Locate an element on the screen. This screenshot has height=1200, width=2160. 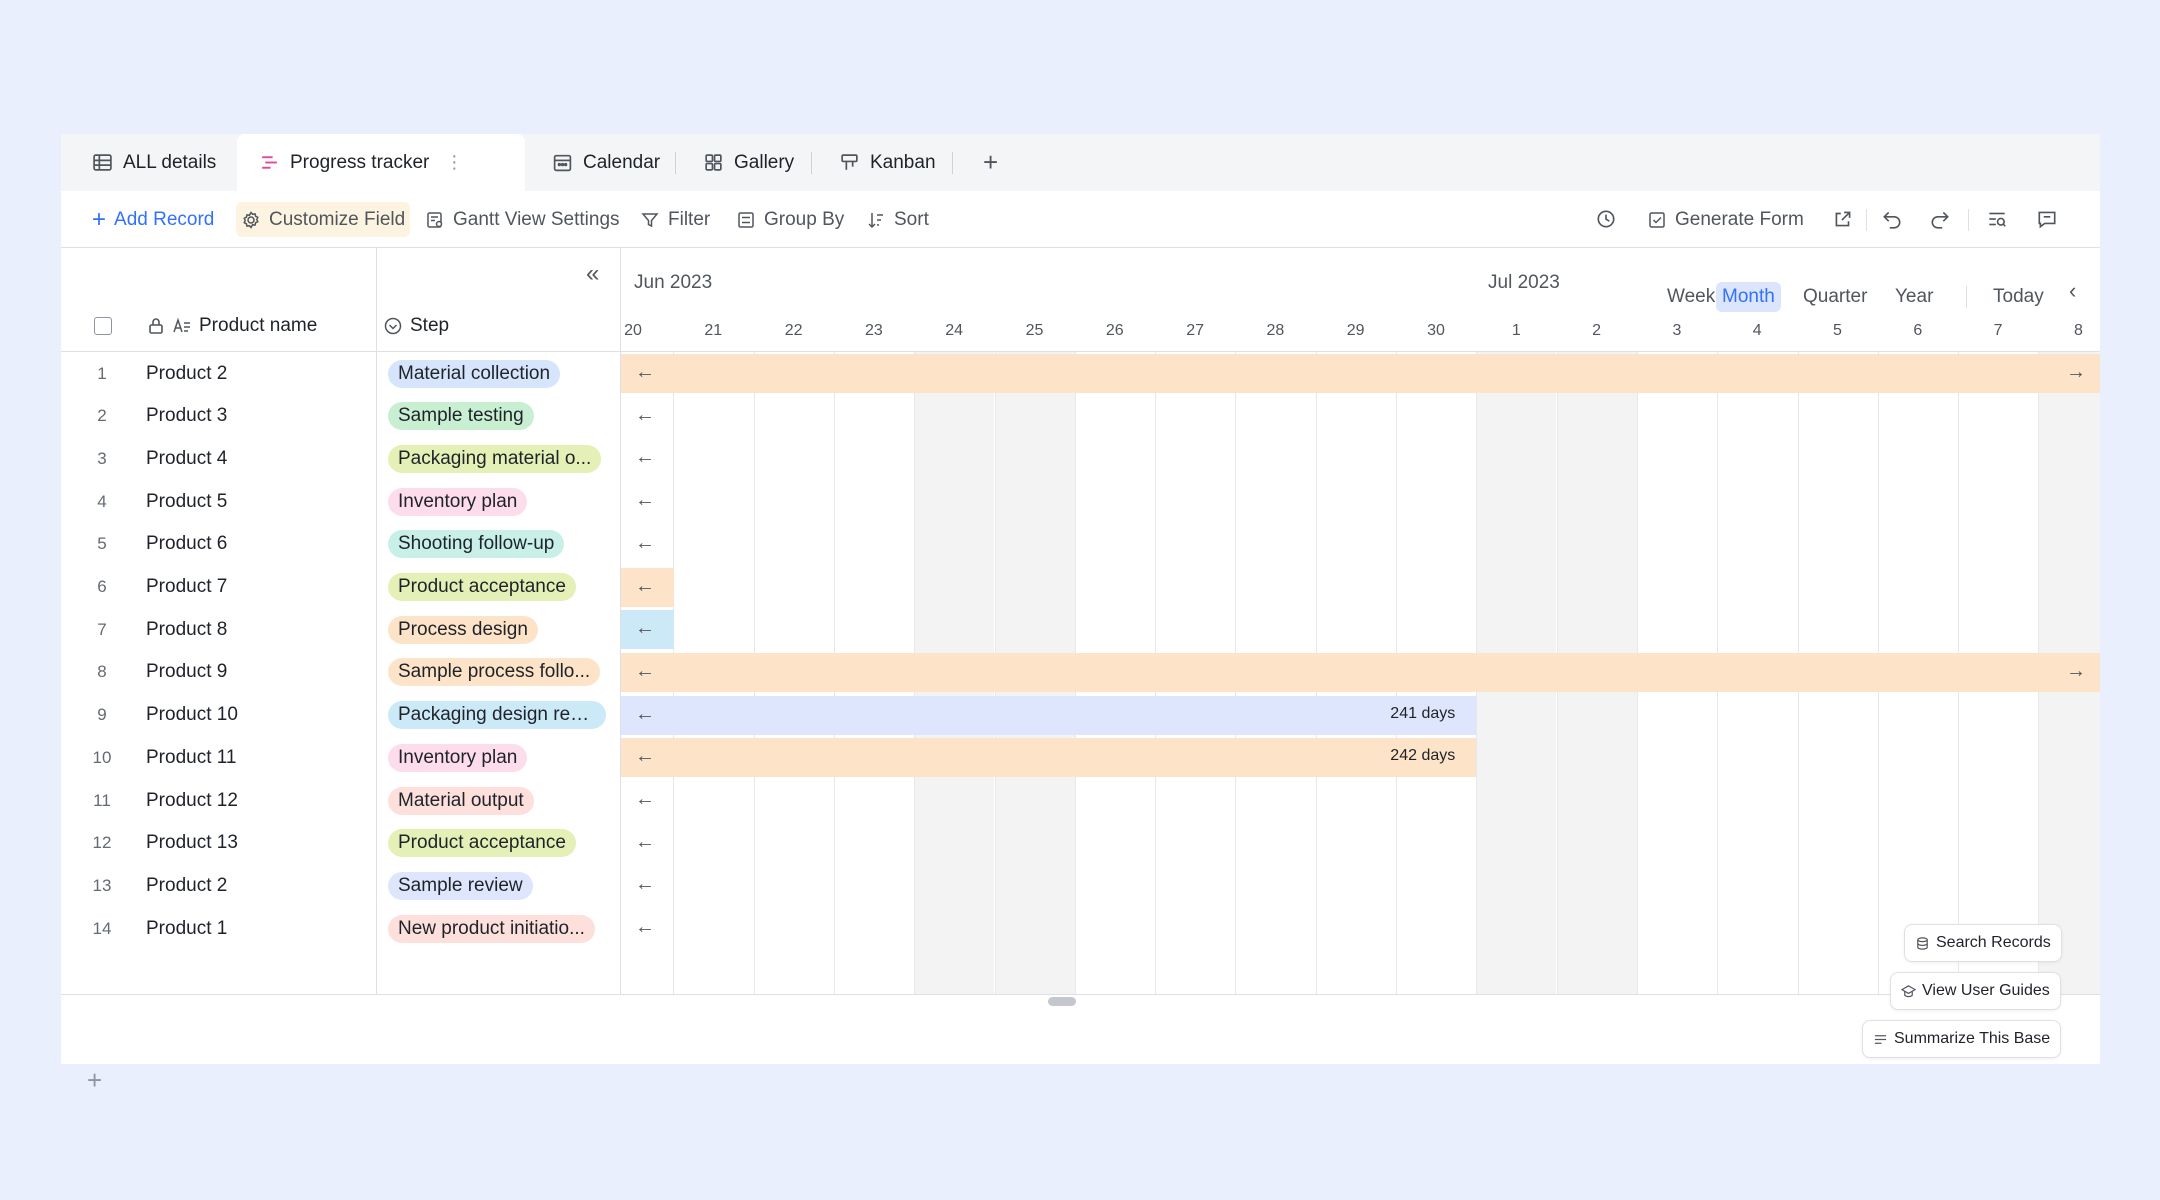
table-row: 11 Product 12 Material output is located at coordinates (341, 800).